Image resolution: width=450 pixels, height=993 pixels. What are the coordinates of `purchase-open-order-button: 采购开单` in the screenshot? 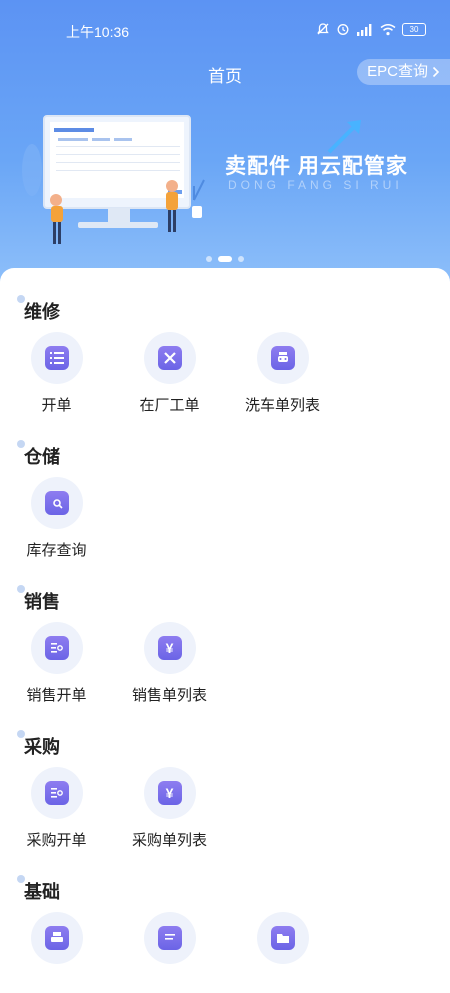 It's located at (56, 808).